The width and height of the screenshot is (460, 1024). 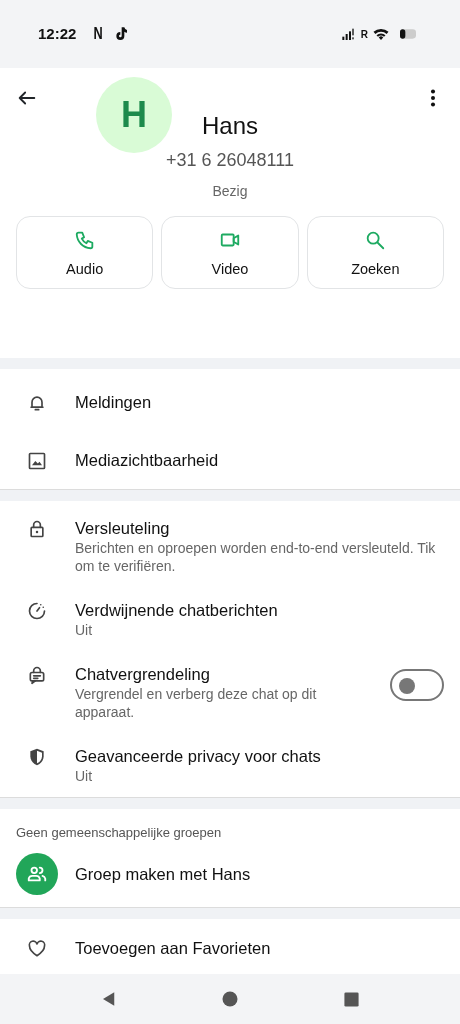 I want to click on row-title: Chatvergrendeling, so click(x=143, y=674).